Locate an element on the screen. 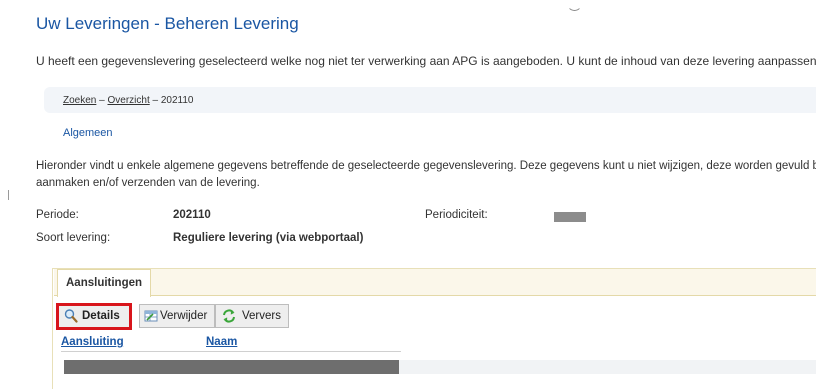 This screenshot has width=816, height=389. soort-levering-value: Reguliere levering (via webportaal) is located at coordinates (268, 238).